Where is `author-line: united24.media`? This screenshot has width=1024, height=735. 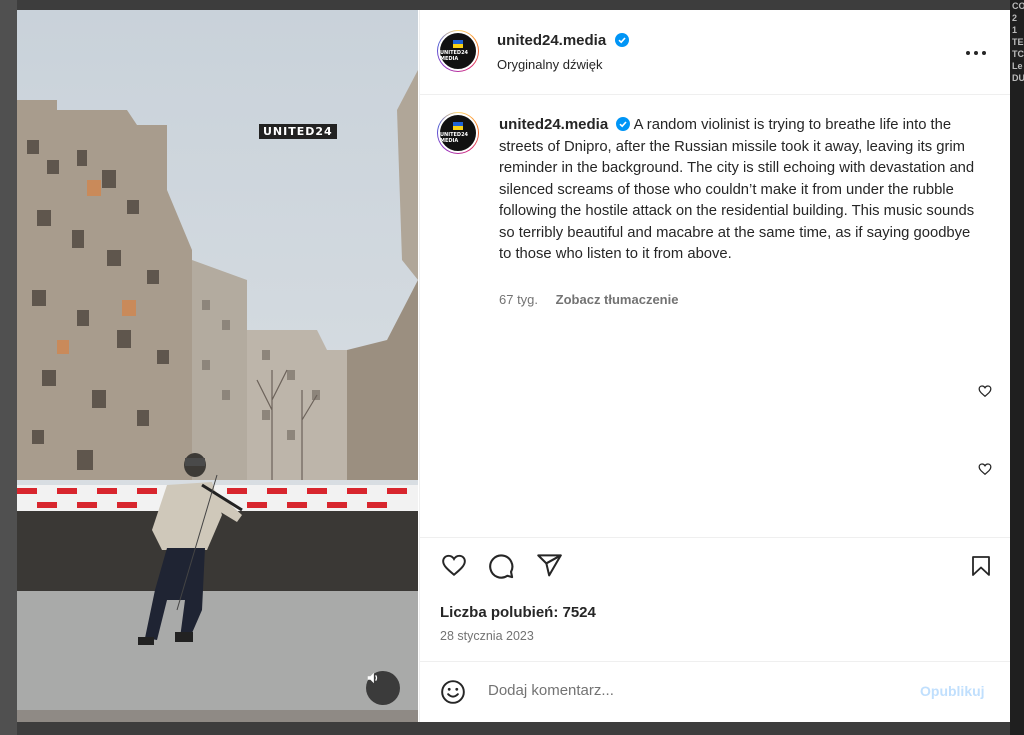 author-line: united24.media is located at coordinates (563, 41).